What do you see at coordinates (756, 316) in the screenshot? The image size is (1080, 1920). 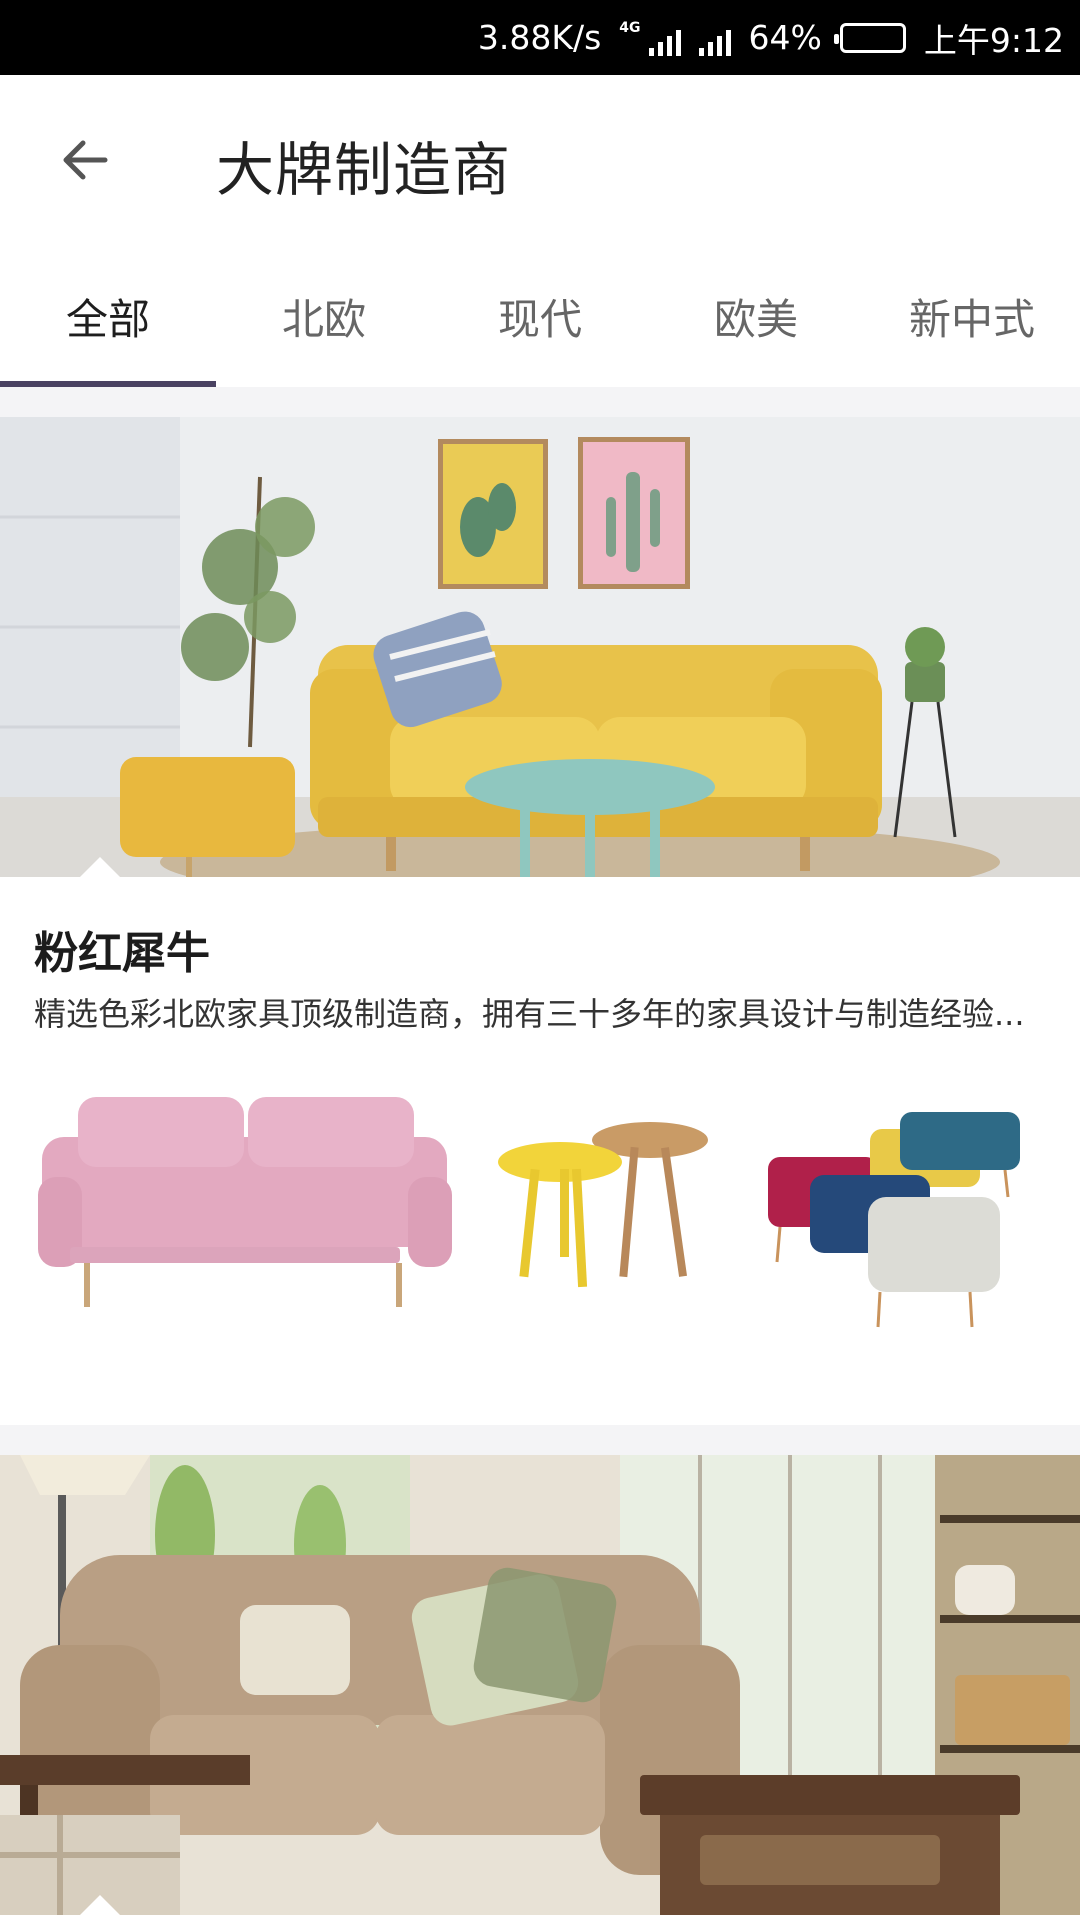 I see `tab-euro-american: 欧美` at bounding box center [756, 316].